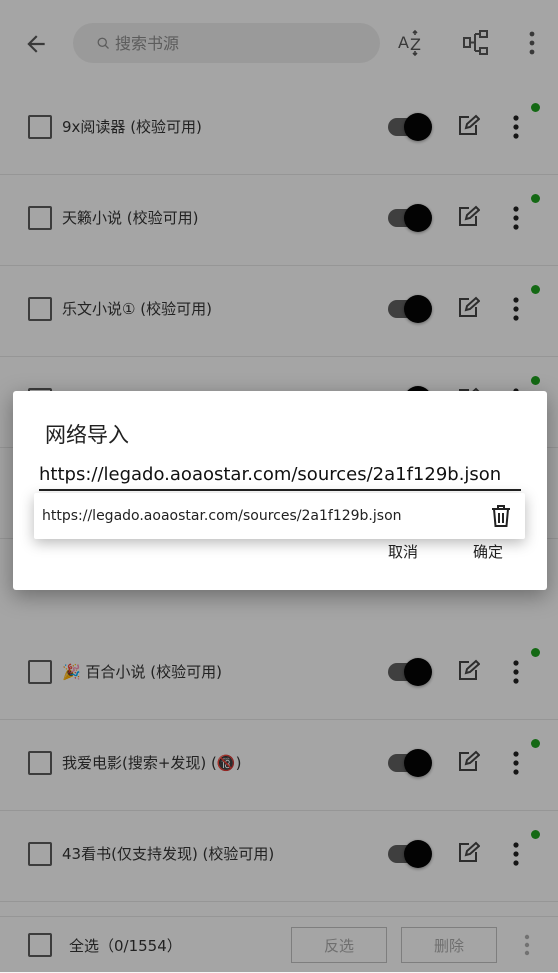  What do you see at coordinates (488, 551) in the screenshot?
I see `confirm-button: 确定` at bounding box center [488, 551].